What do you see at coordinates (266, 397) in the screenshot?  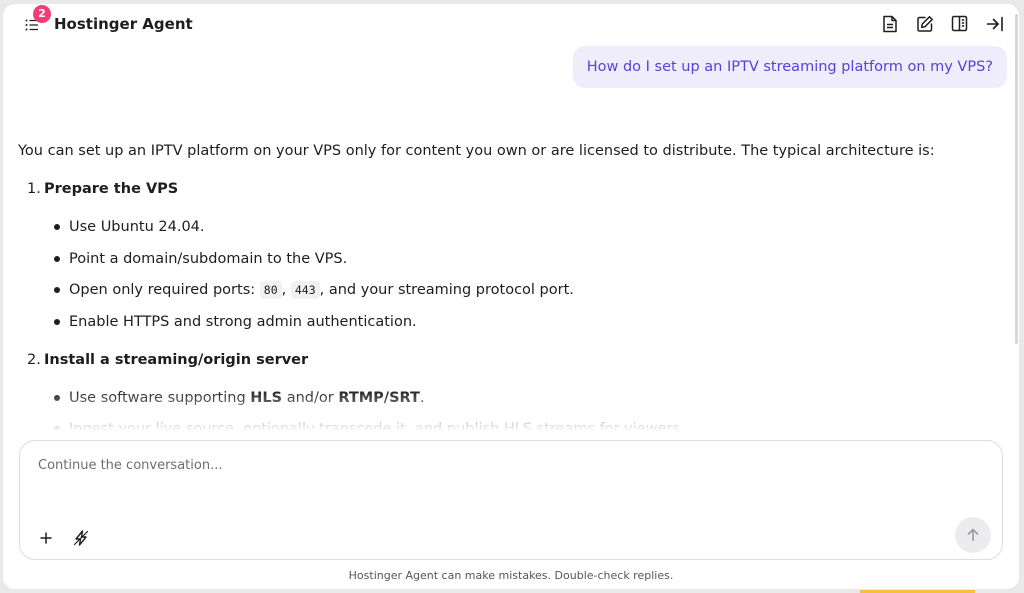 I see `bold-text: HLS` at bounding box center [266, 397].